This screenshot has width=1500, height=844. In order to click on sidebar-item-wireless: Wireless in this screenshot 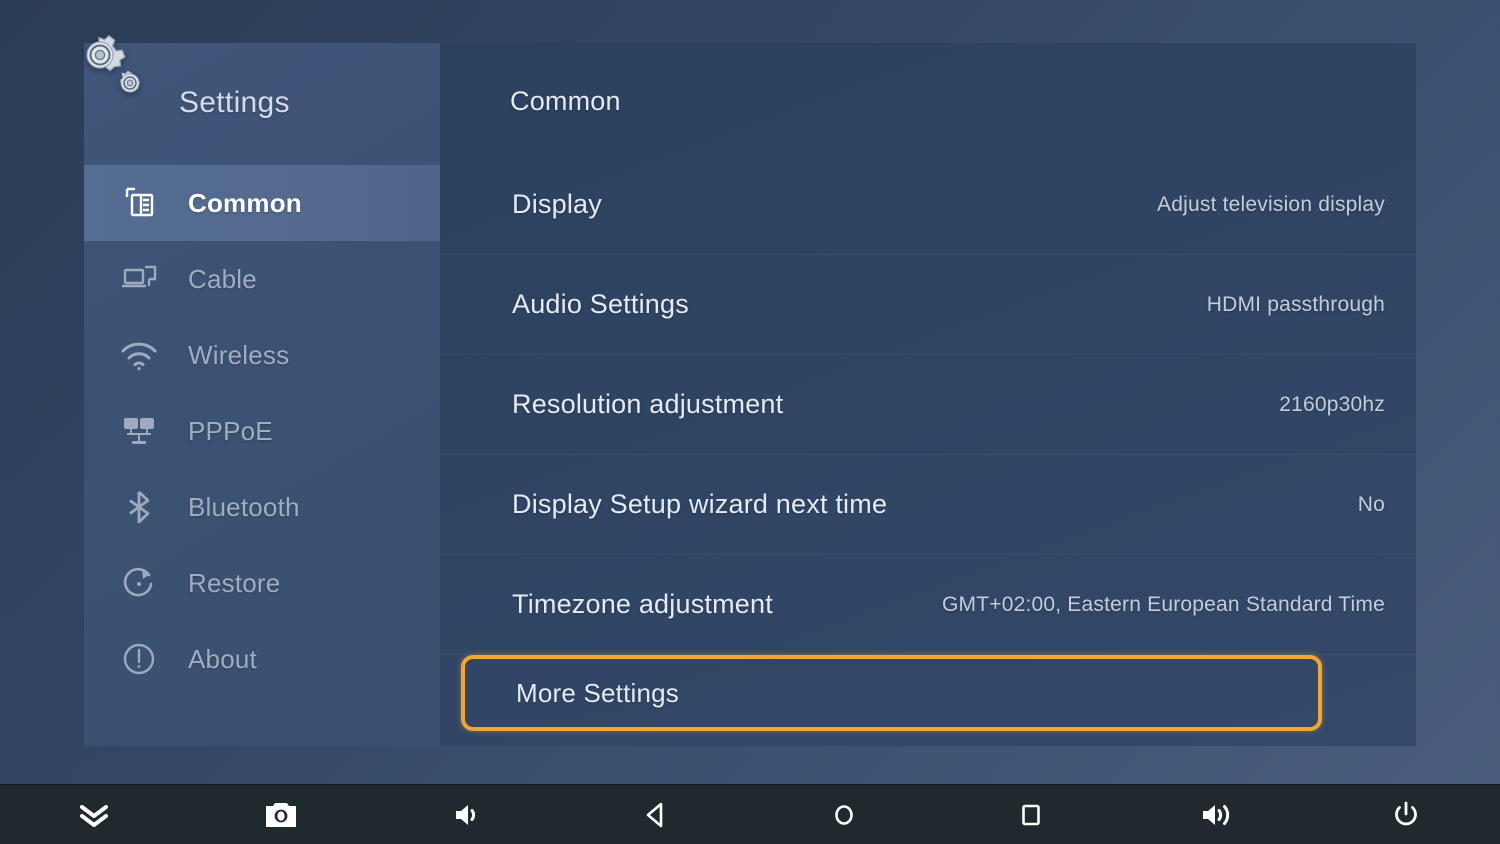, I will do `click(262, 355)`.